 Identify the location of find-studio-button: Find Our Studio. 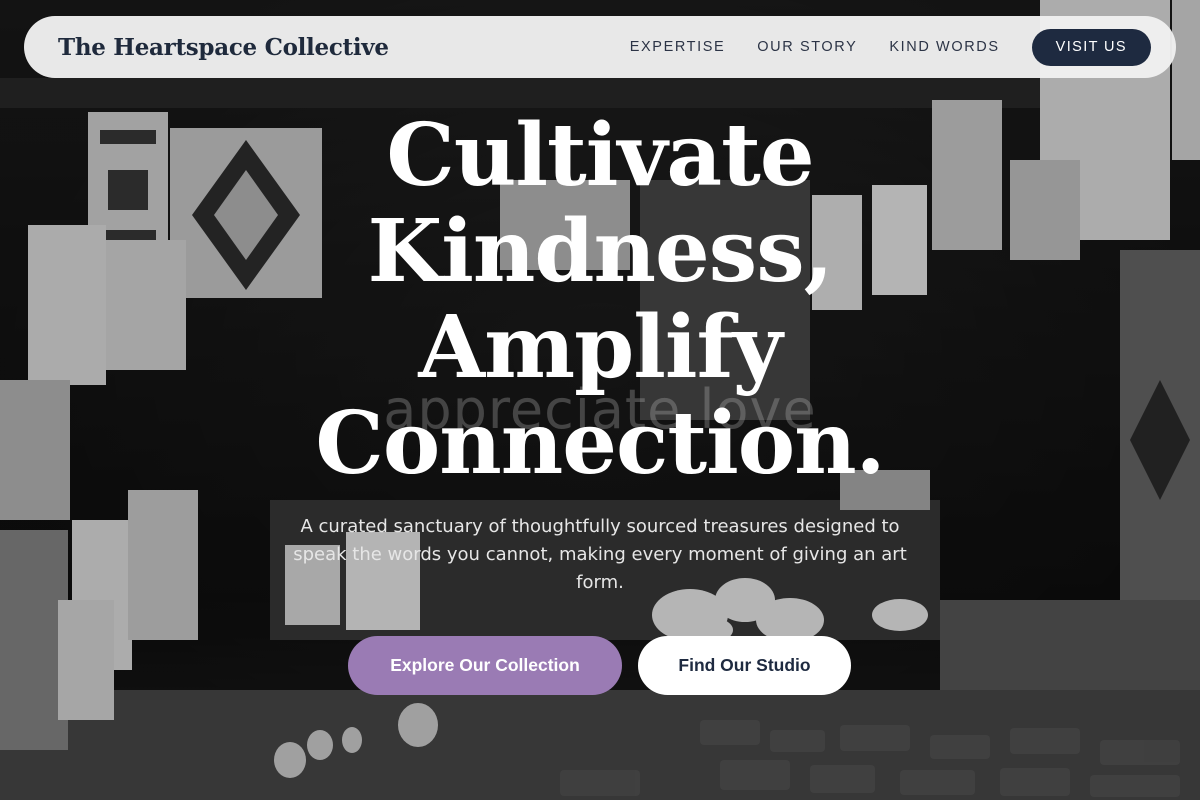
(744, 665).